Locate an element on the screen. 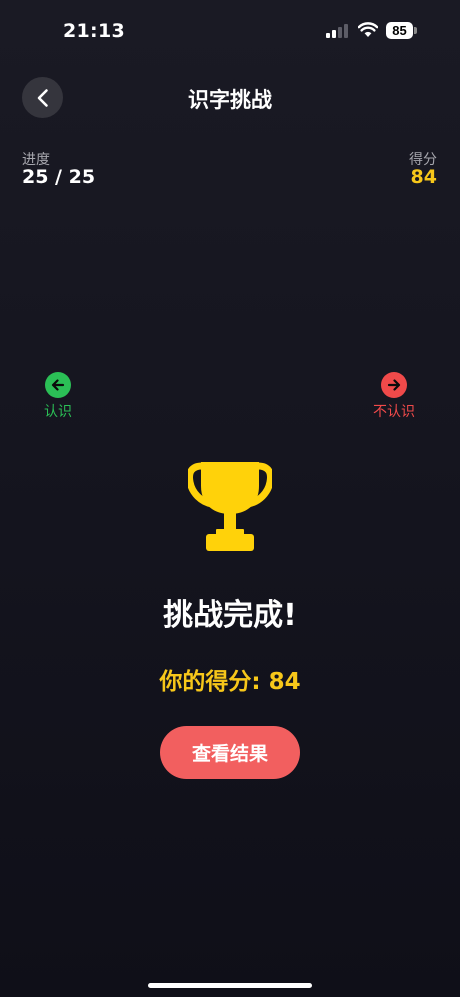  trophy-icon is located at coordinates (230, 506).